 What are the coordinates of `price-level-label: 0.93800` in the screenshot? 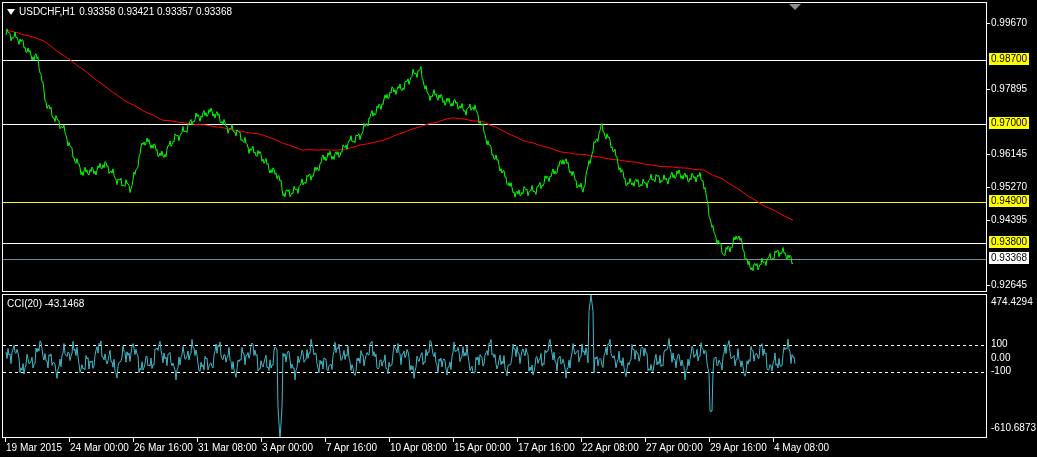 It's located at (1009, 241).